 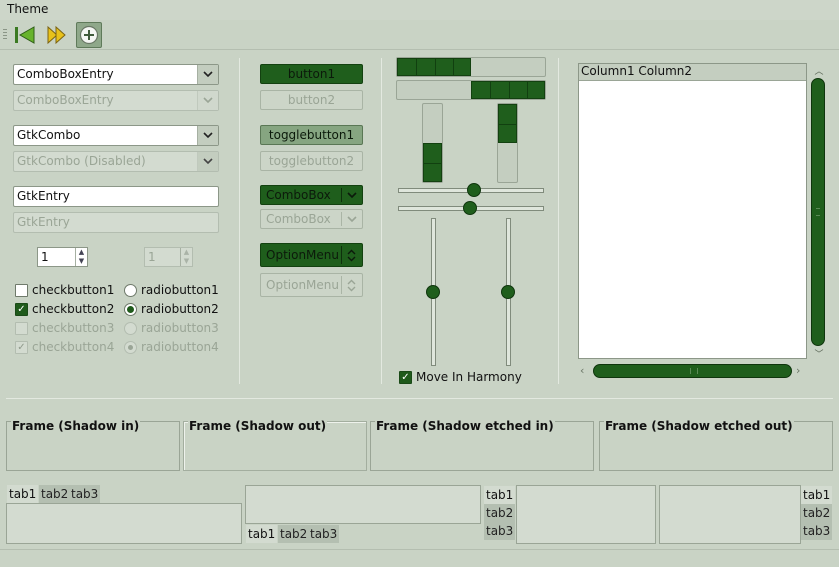 What do you see at coordinates (311, 219) in the screenshot?
I see `combobox-disabled: ComboBox` at bounding box center [311, 219].